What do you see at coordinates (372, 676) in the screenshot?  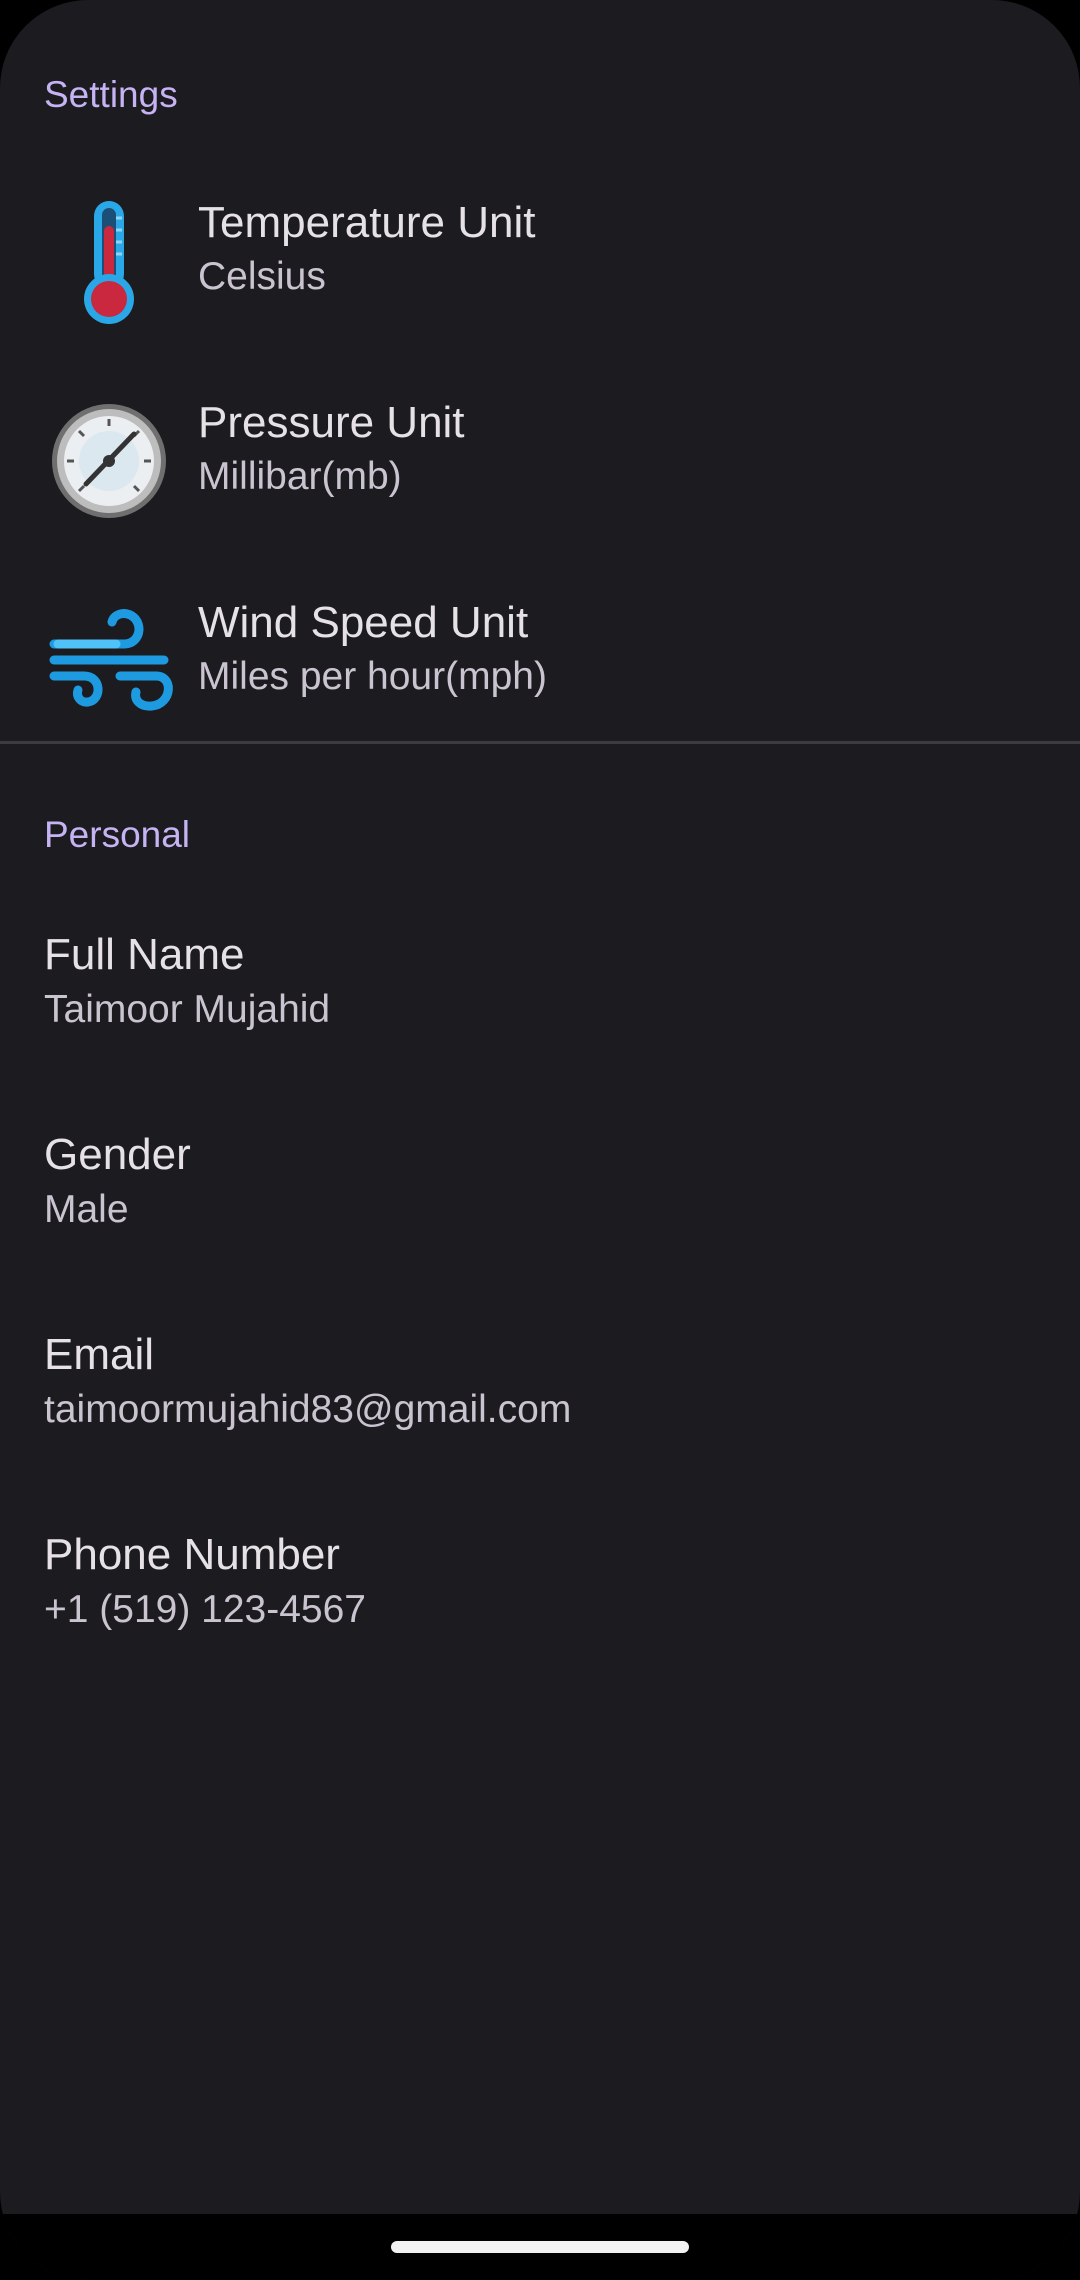 I see `wind-speed-unit-value: Miles per hour(mph)` at bounding box center [372, 676].